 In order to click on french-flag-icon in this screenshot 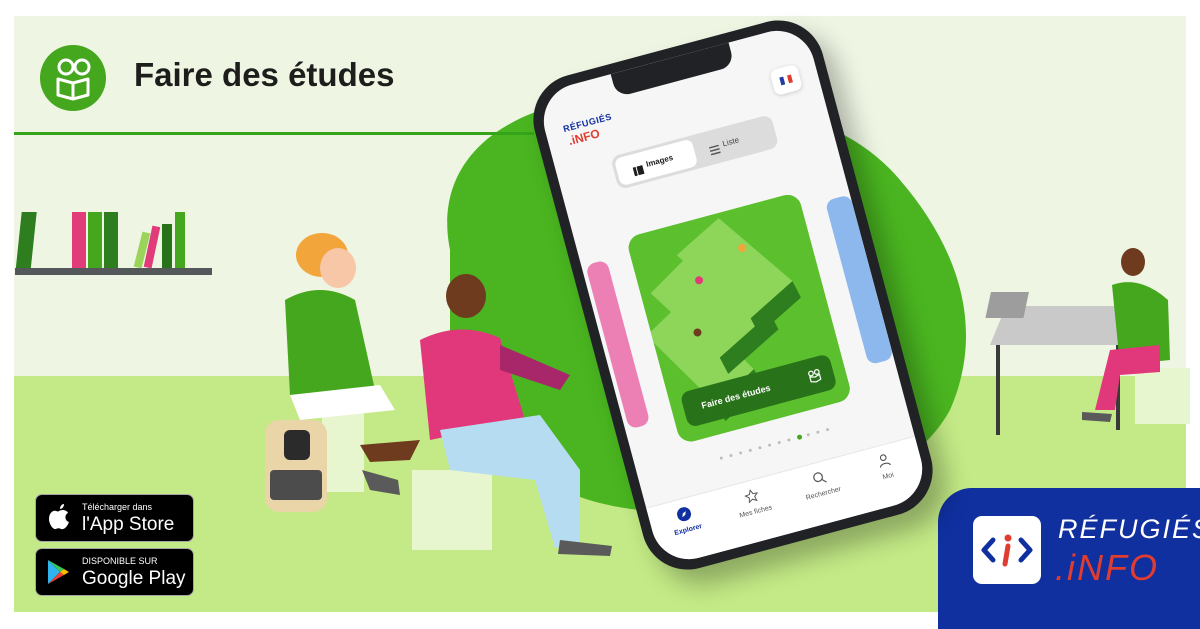, I will do `click(786, 80)`.